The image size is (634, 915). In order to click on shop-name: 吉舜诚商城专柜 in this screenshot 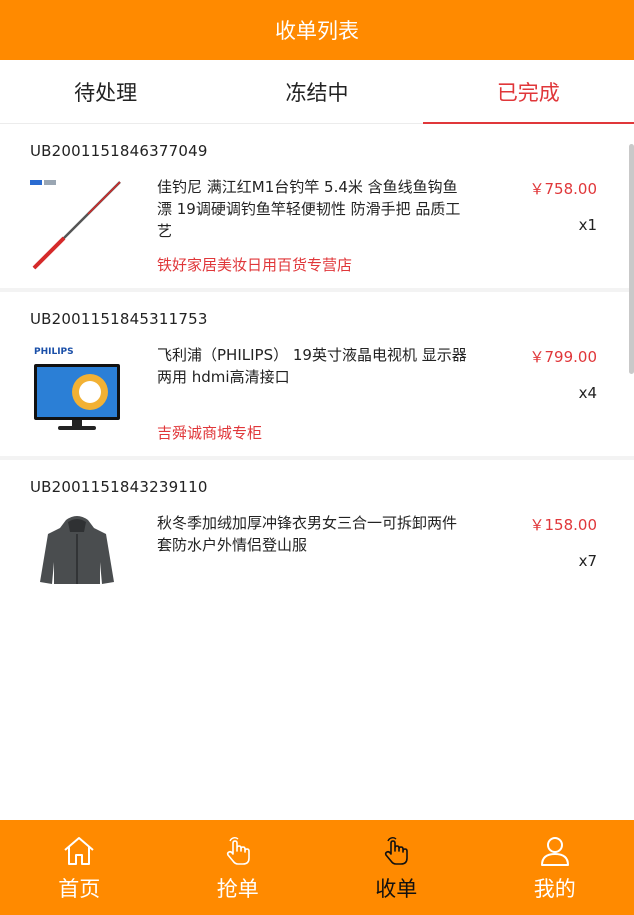, I will do `click(209, 432)`.